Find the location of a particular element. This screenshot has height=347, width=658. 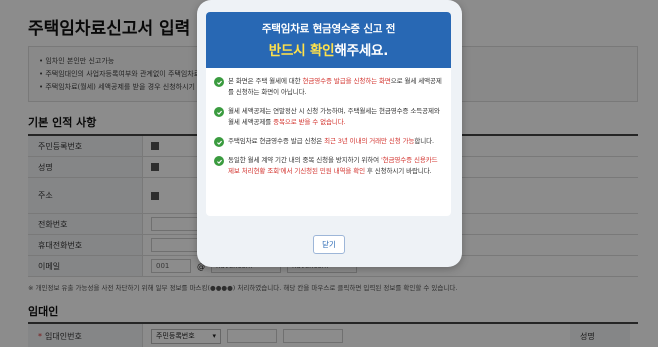

modal-header: 주택임차료 현금영수증 신고 전 반드시 확인해주세요. is located at coordinates (328, 40).